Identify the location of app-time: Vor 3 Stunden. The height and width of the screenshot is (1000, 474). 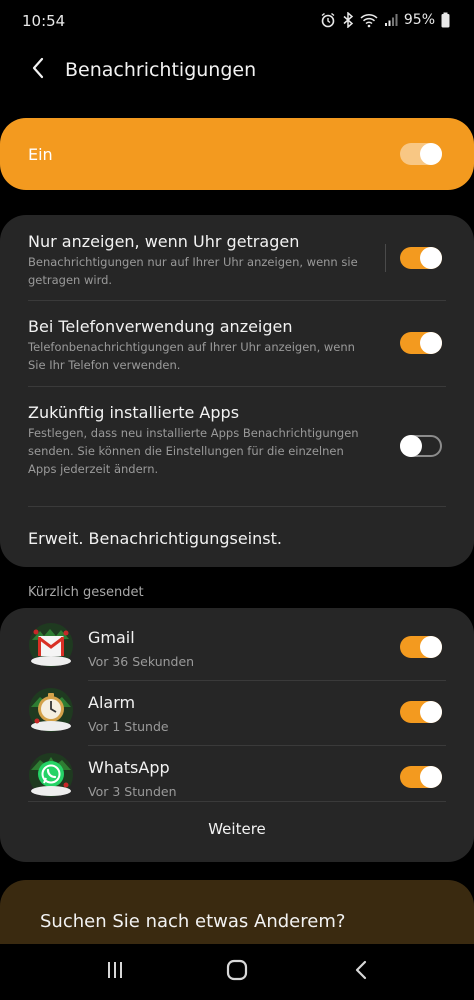
(132, 791).